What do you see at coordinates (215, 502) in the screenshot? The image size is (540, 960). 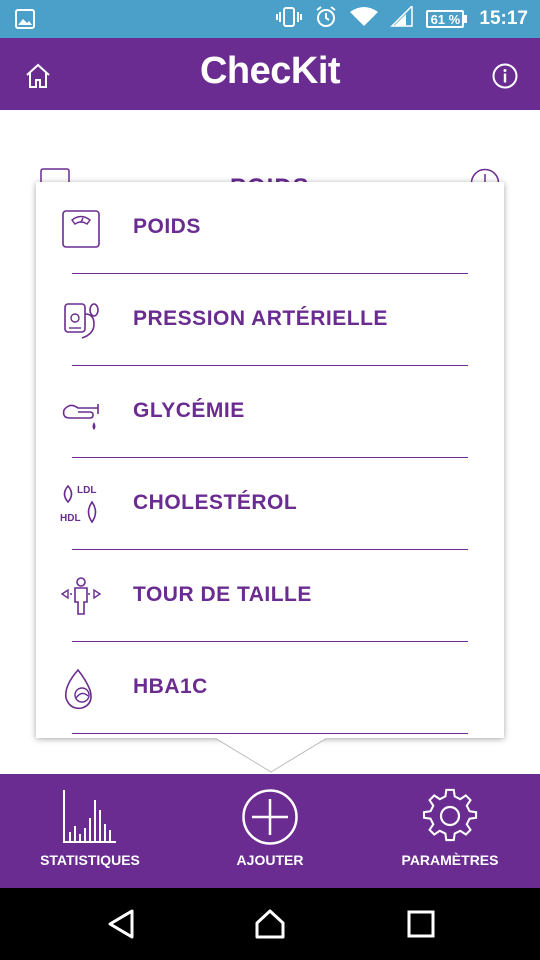 I see `dropdown-item-label: CHOLESTÉROL` at bounding box center [215, 502].